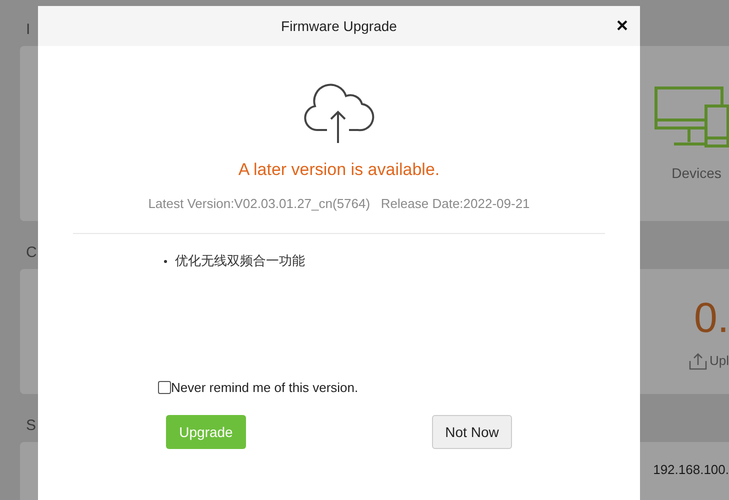 This screenshot has width=729, height=500. Describe the element at coordinates (696, 173) in the screenshot. I see `devices-label: Devices` at that location.